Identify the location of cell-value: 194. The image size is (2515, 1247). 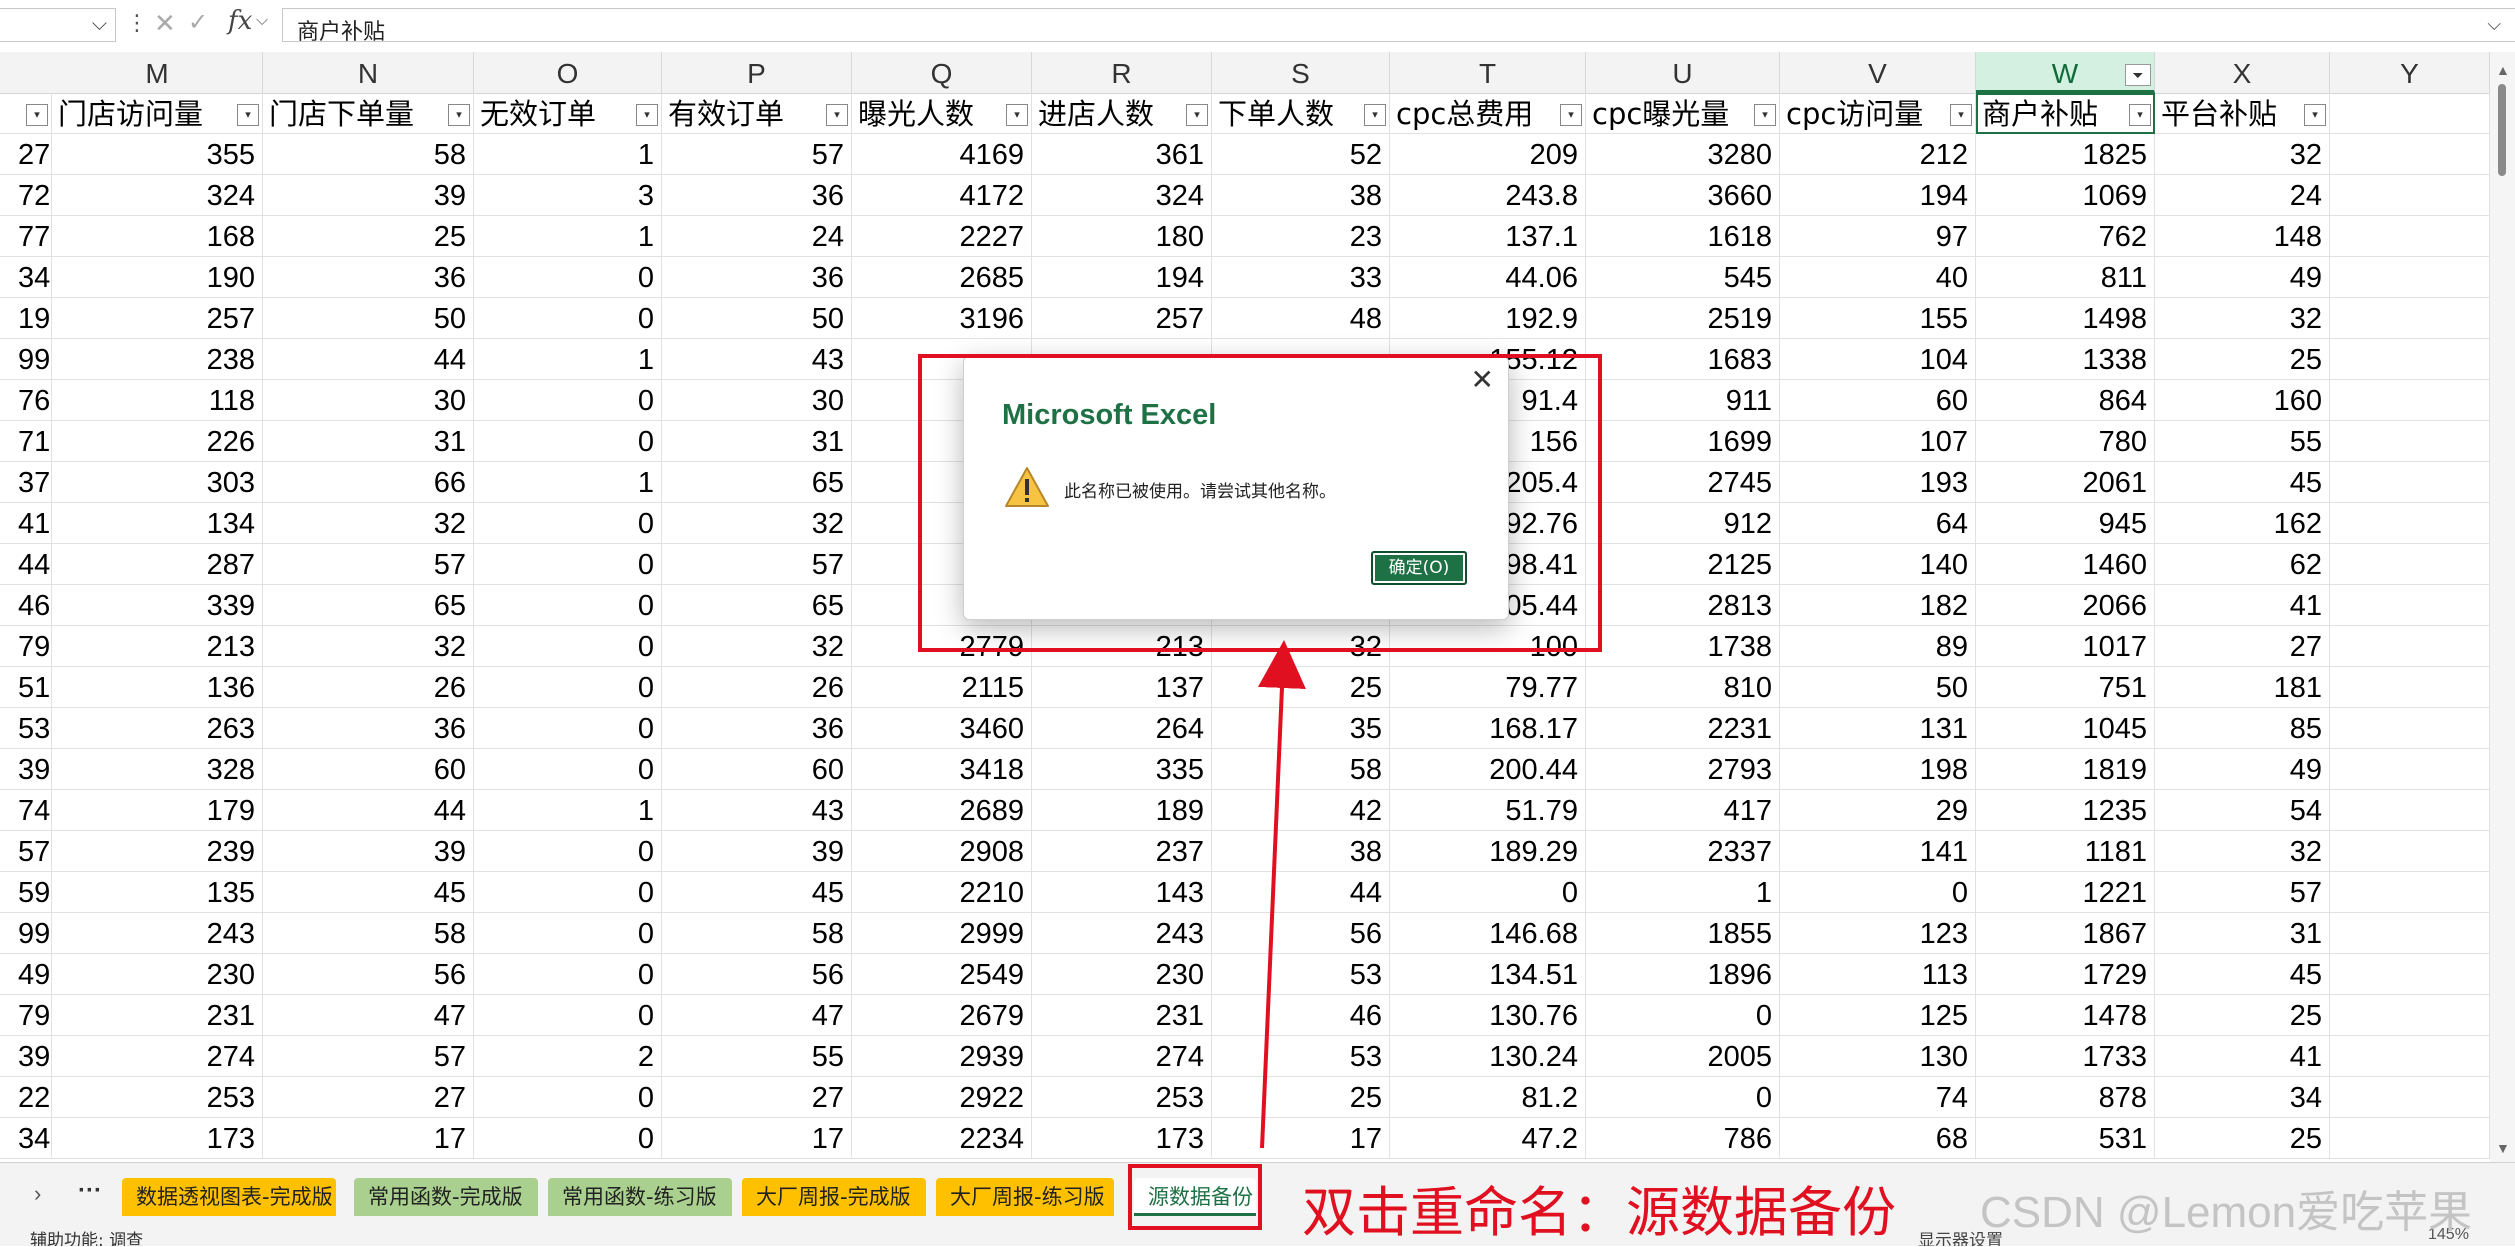
(1122, 277).